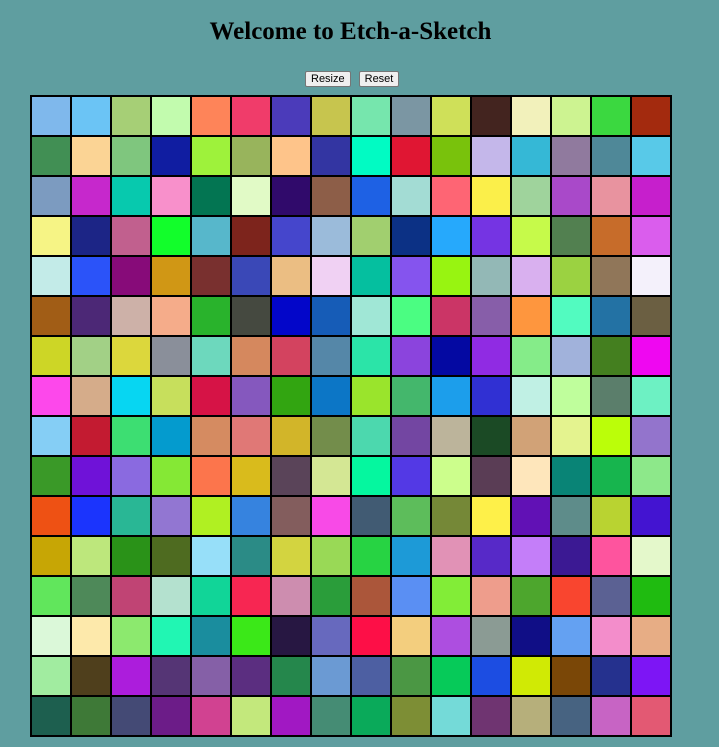  I want to click on resize-button: Resize, so click(328, 79).